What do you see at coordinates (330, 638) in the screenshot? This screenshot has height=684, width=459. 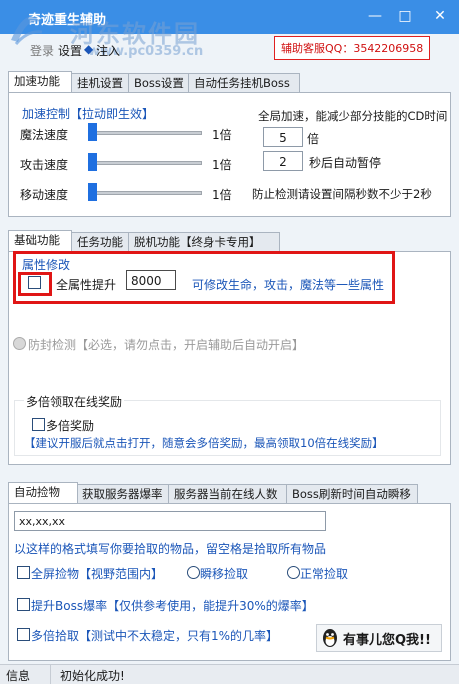 I see `qq-penguin-icon` at bounding box center [330, 638].